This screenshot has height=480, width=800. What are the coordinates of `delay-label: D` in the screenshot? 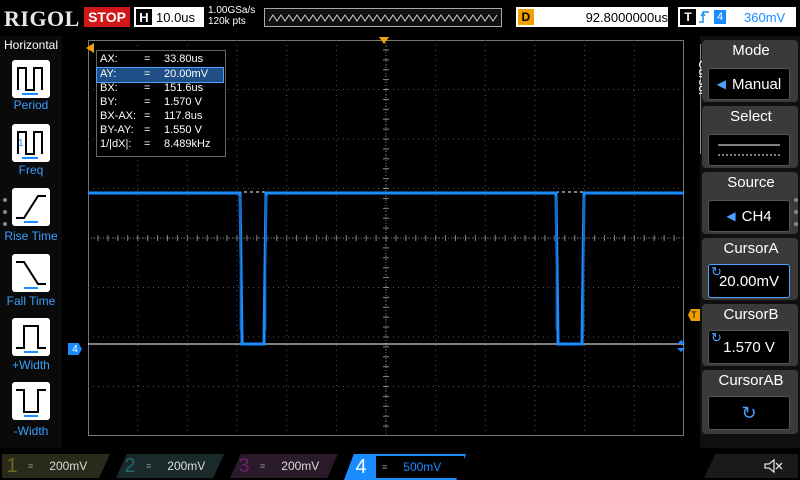 It's located at (526, 17).